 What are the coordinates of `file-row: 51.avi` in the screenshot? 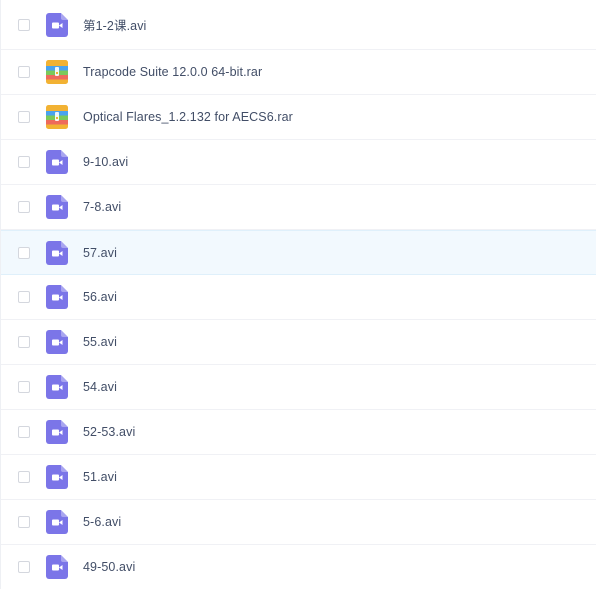 It's located at (298, 477).